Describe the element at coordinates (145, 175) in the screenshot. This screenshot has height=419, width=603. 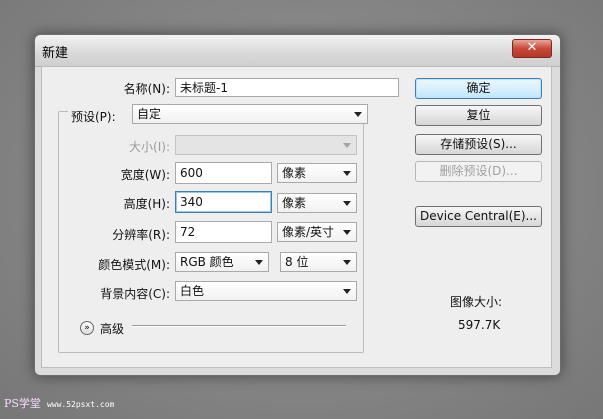
I see `width-label: 宽度(W):` at that location.